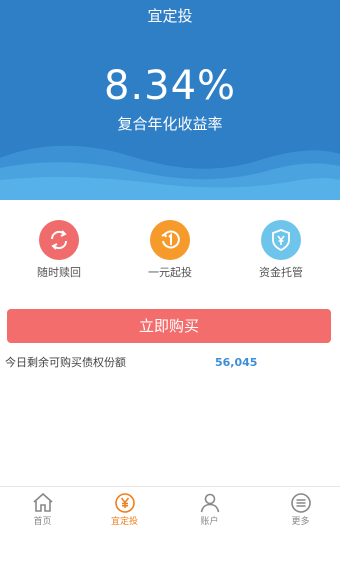  Describe the element at coordinates (209, 503) in the screenshot. I see `user-icon` at that location.